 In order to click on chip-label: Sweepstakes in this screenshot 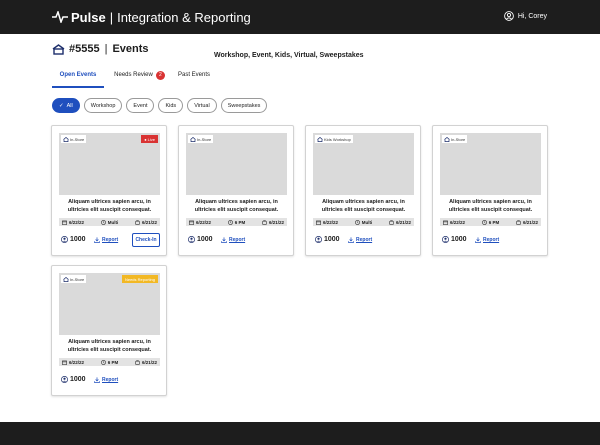, I will do `click(244, 105)`.